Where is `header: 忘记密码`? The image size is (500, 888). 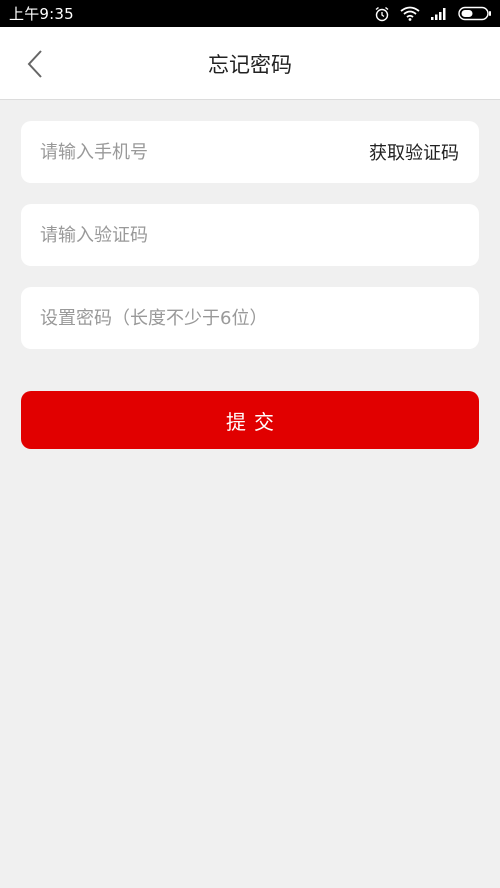 header: 忘记密码 is located at coordinates (250, 63).